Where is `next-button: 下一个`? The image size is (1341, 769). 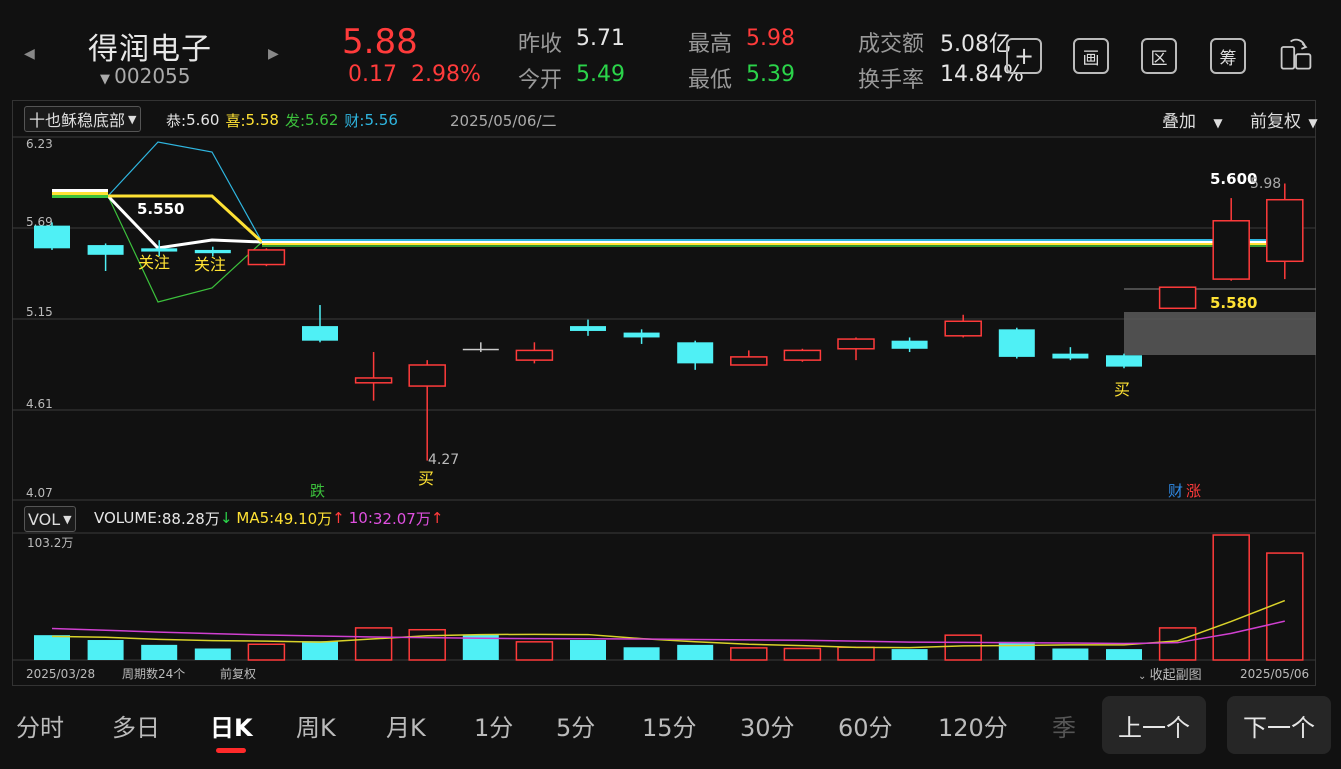
next-button: 下一个 is located at coordinates (1279, 725).